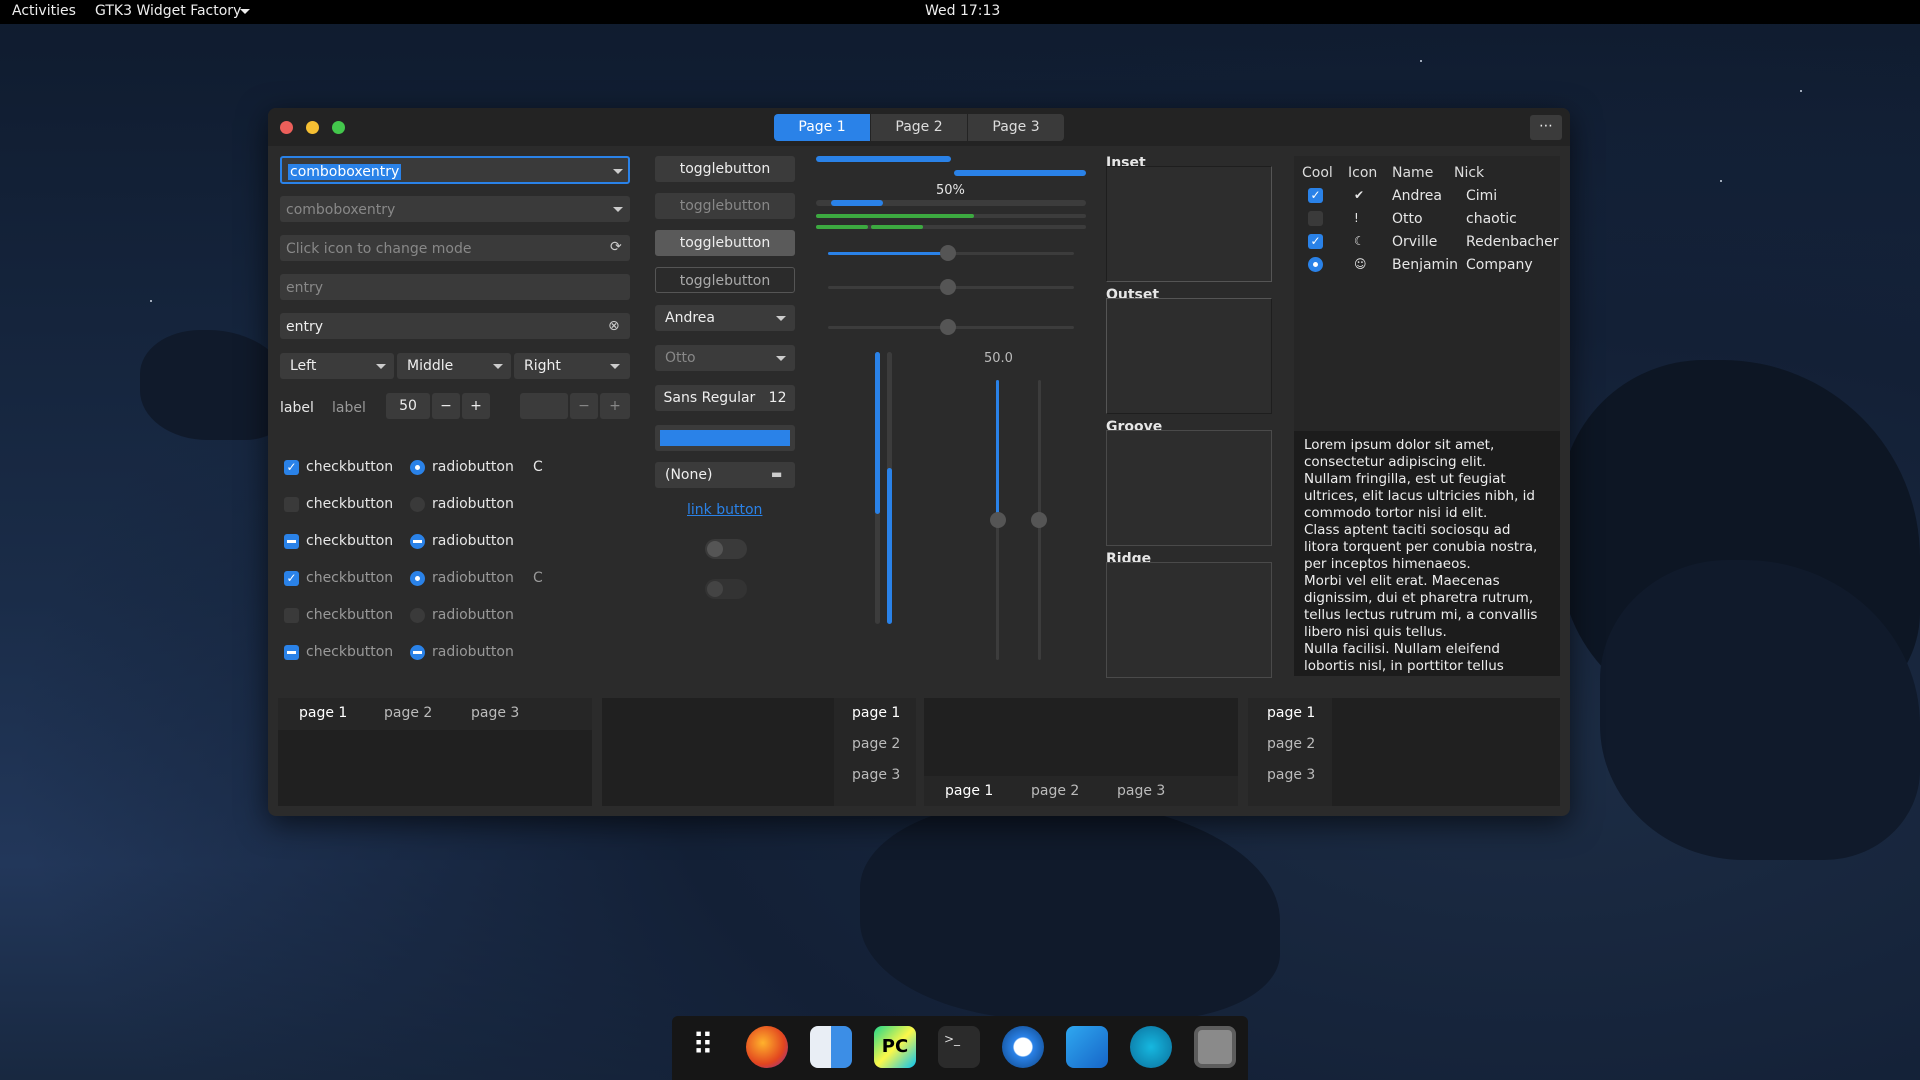 The width and height of the screenshot is (1920, 1080). Describe the element at coordinates (726, 589) in the screenshot. I see `switch-disabled` at that location.